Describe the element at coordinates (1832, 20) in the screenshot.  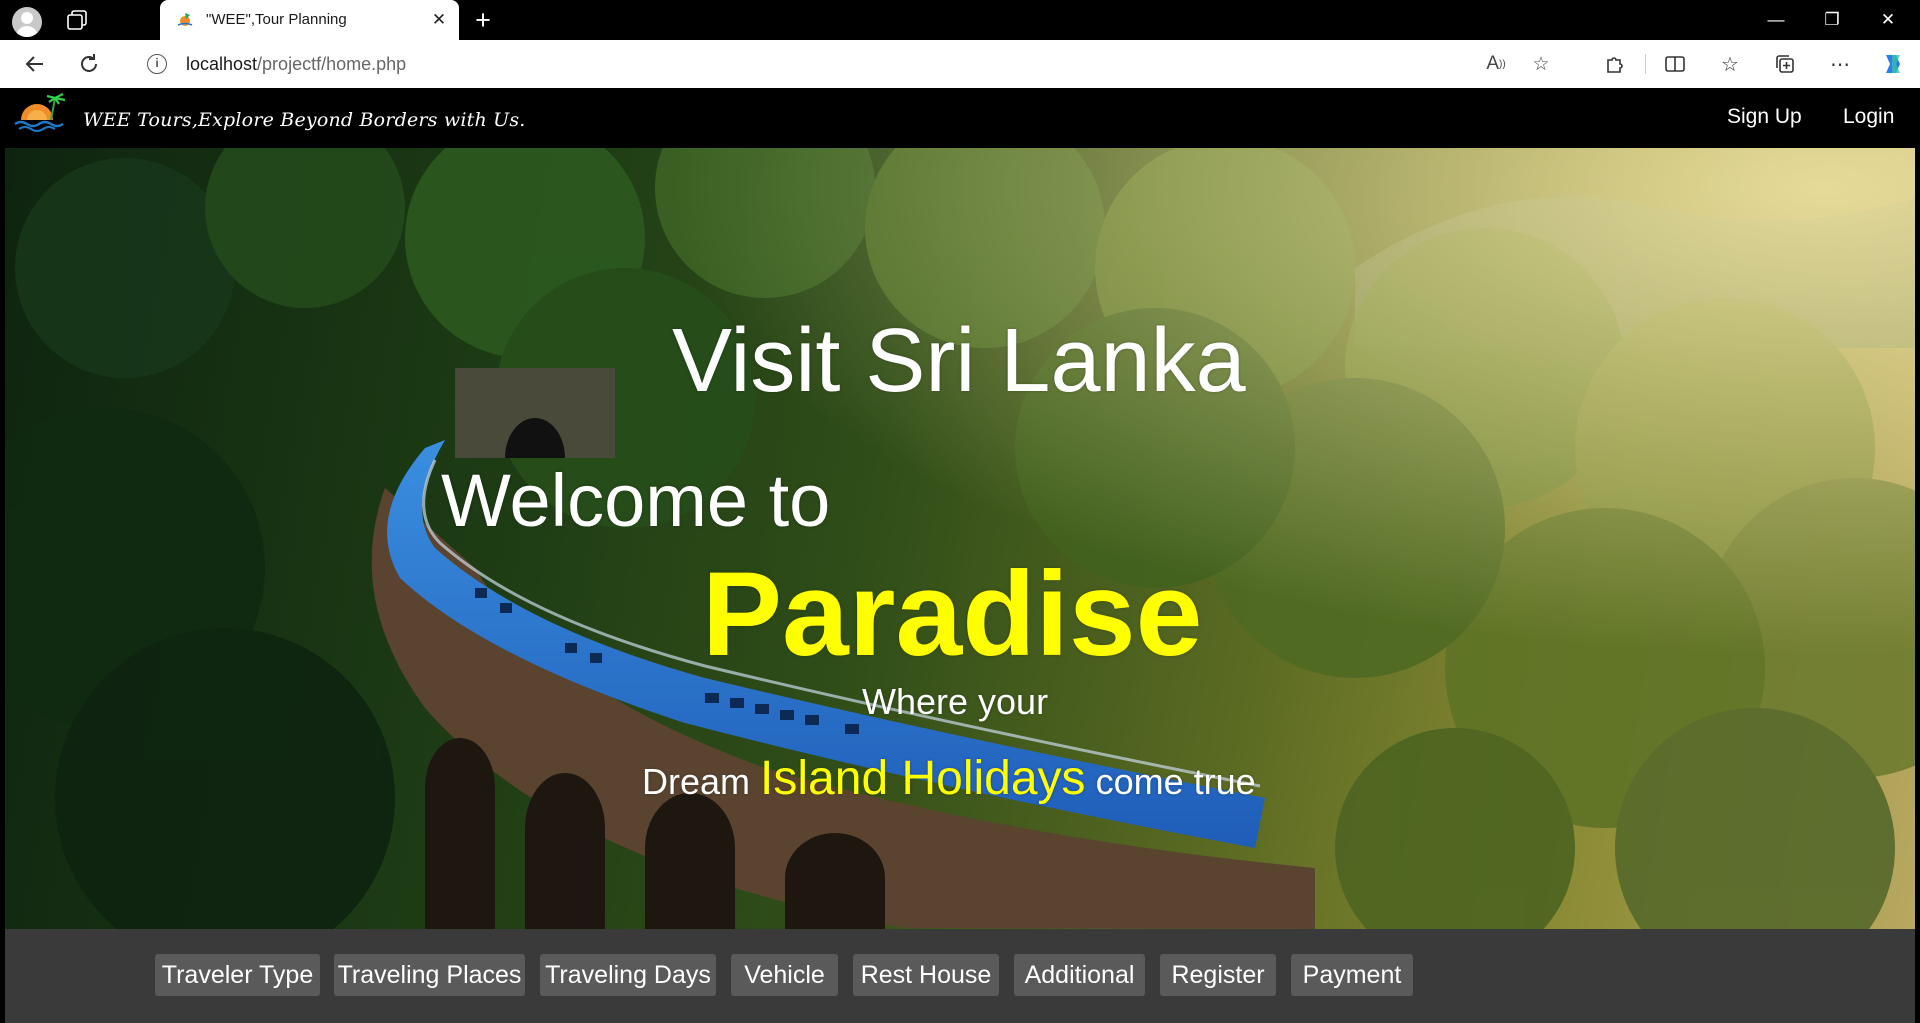
I see `restore-icon: ❐` at that location.